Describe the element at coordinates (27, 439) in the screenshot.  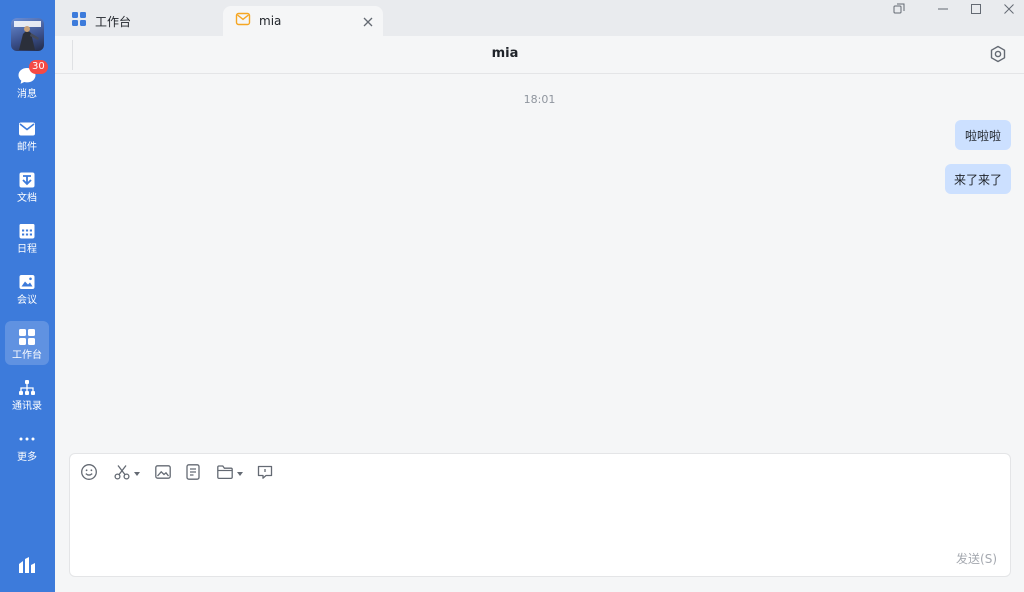
I see `more-dots-icon` at that location.